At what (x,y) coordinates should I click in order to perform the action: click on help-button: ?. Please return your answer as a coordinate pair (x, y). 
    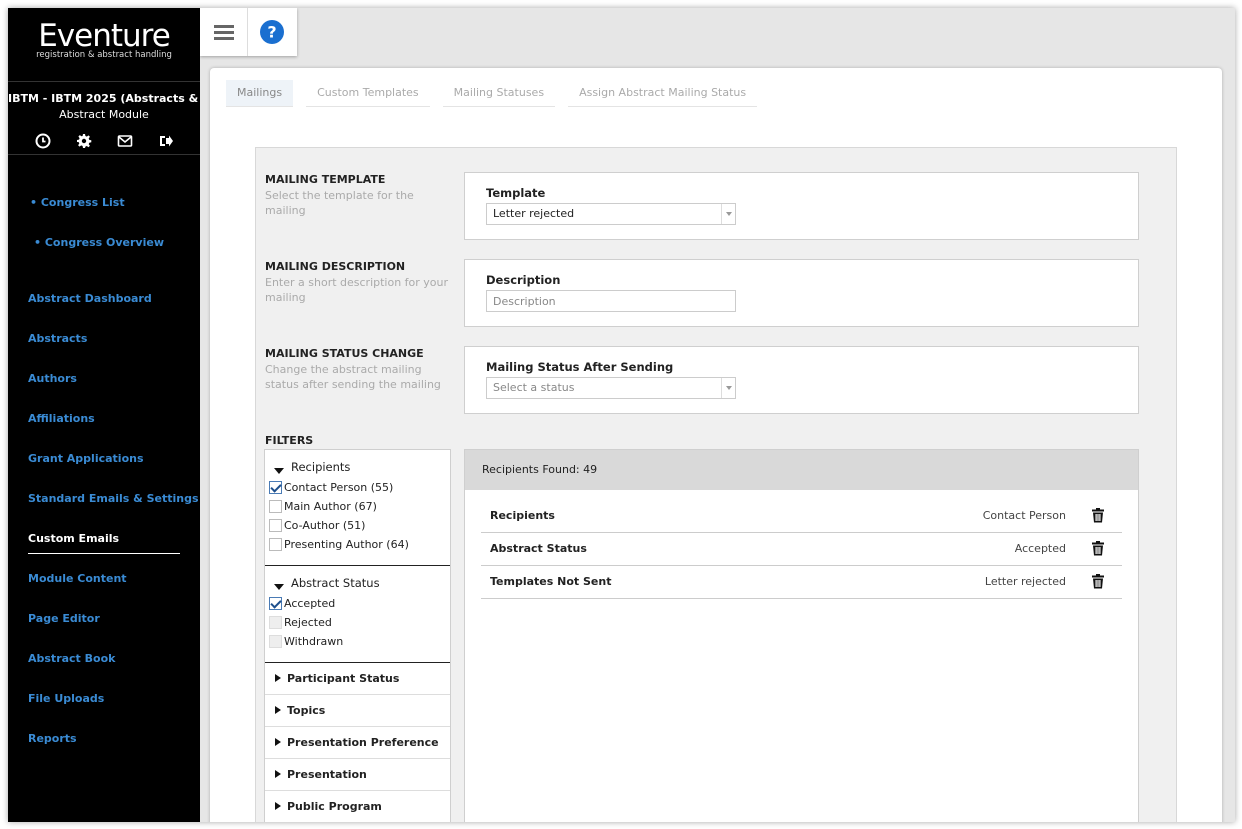
    Looking at the image, I should click on (272, 32).